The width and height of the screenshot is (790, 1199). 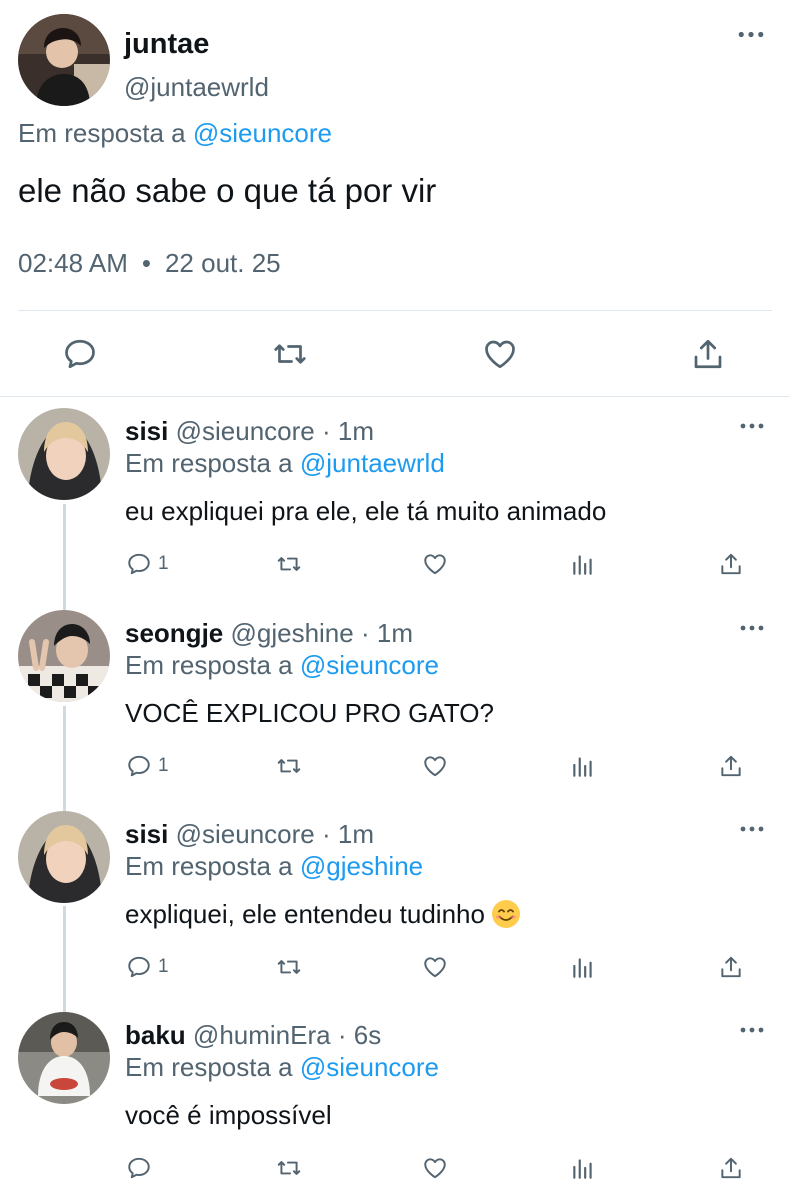 What do you see at coordinates (305, 914) in the screenshot?
I see `reply-text: expliquei, ele entendeu tudinho` at bounding box center [305, 914].